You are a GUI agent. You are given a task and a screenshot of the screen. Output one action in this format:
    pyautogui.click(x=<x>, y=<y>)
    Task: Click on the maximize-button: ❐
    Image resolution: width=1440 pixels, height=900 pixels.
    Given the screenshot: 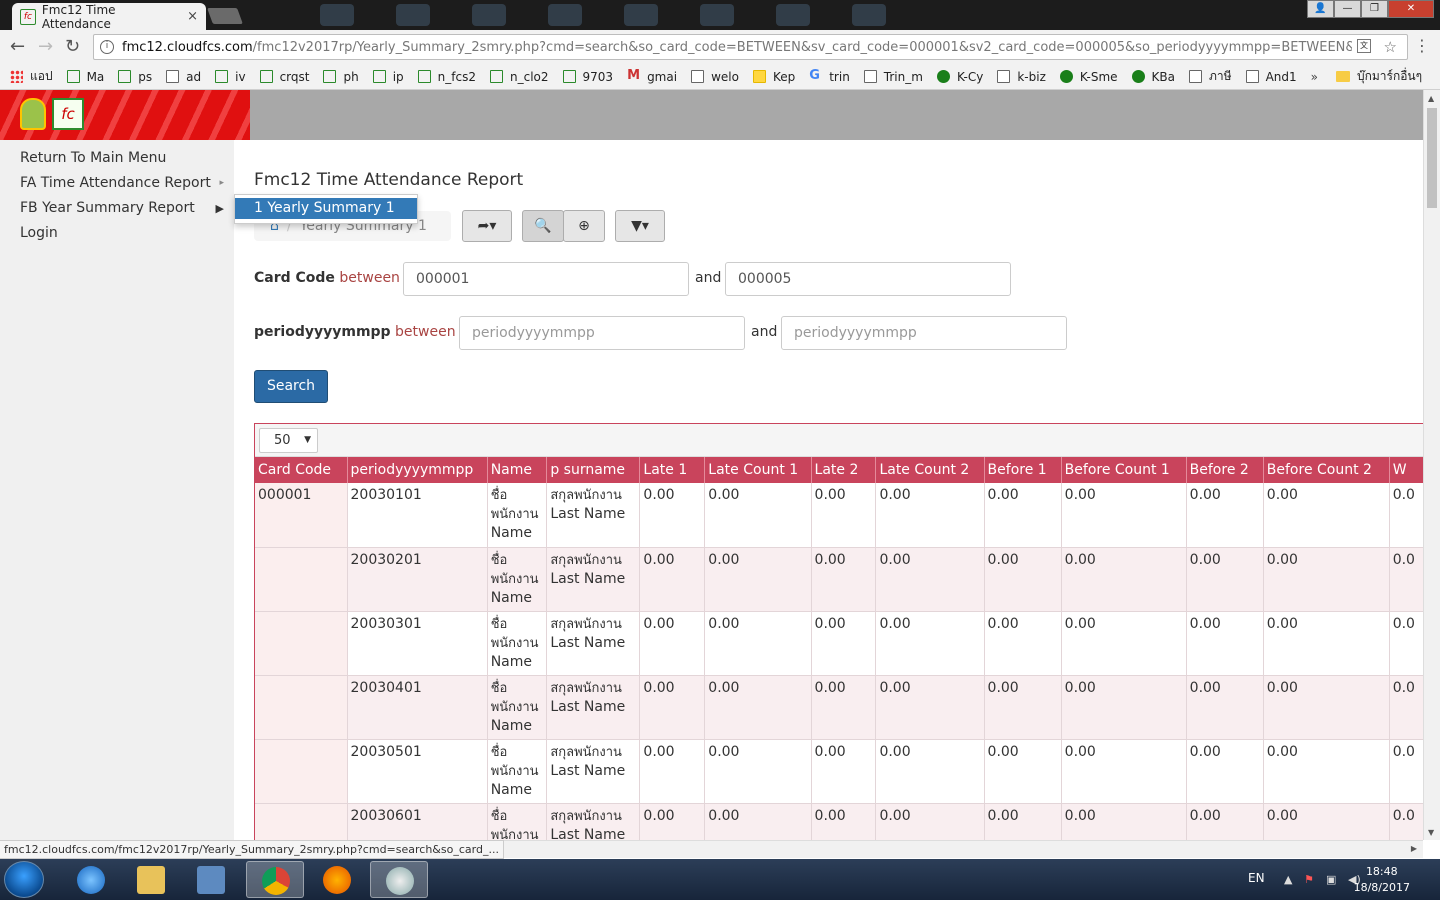 What is the action you would take?
    pyautogui.click(x=1374, y=9)
    